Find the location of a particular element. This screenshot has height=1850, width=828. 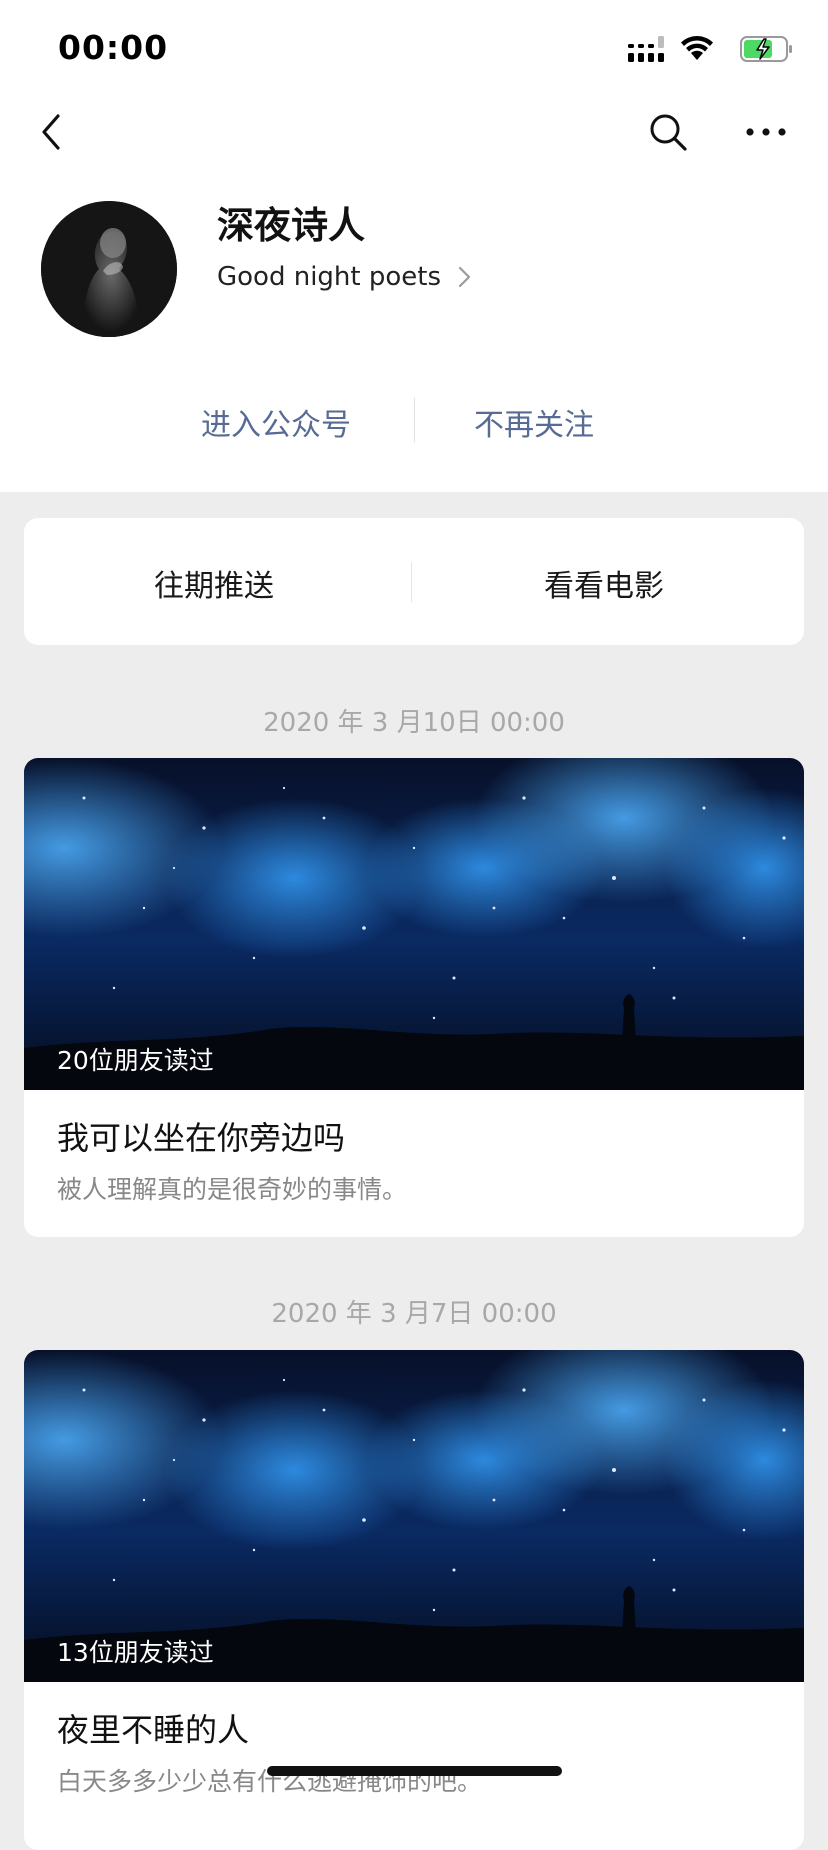

status-time: 00:00 is located at coordinates (113, 47).